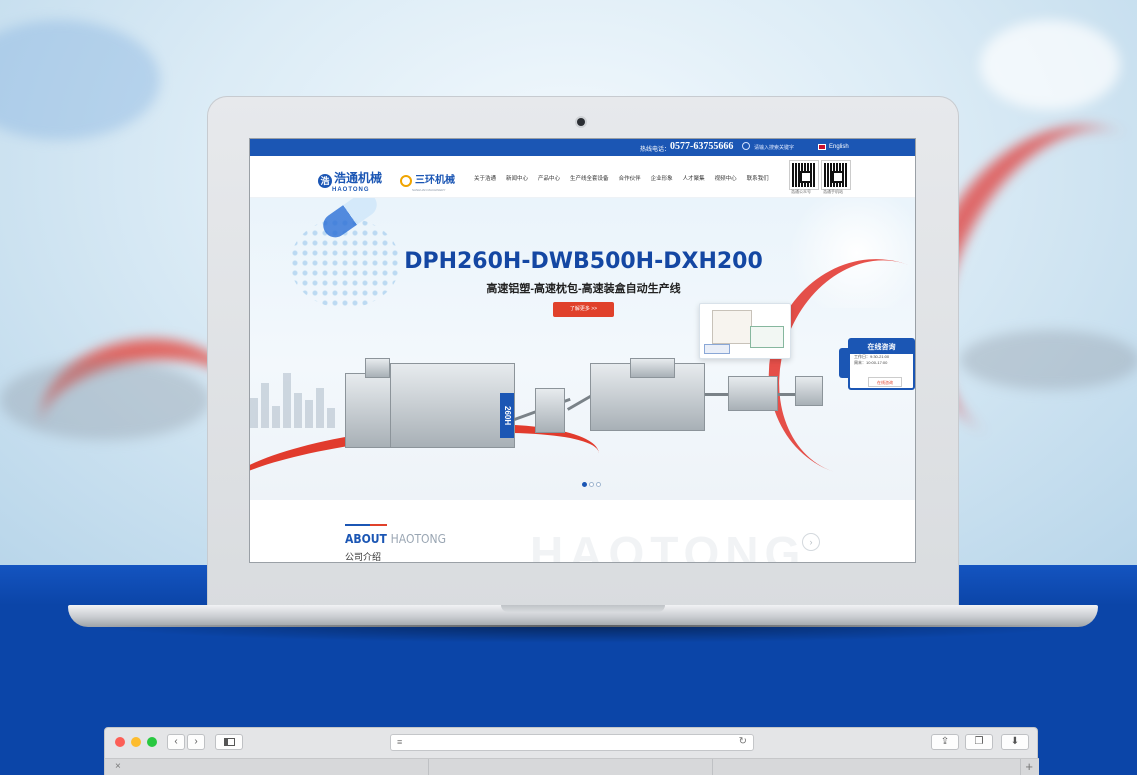 The width and height of the screenshot is (1137, 775). Describe the element at coordinates (363, 557) in the screenshot. I see `about-heading-cn: 公司介绍` at that location.